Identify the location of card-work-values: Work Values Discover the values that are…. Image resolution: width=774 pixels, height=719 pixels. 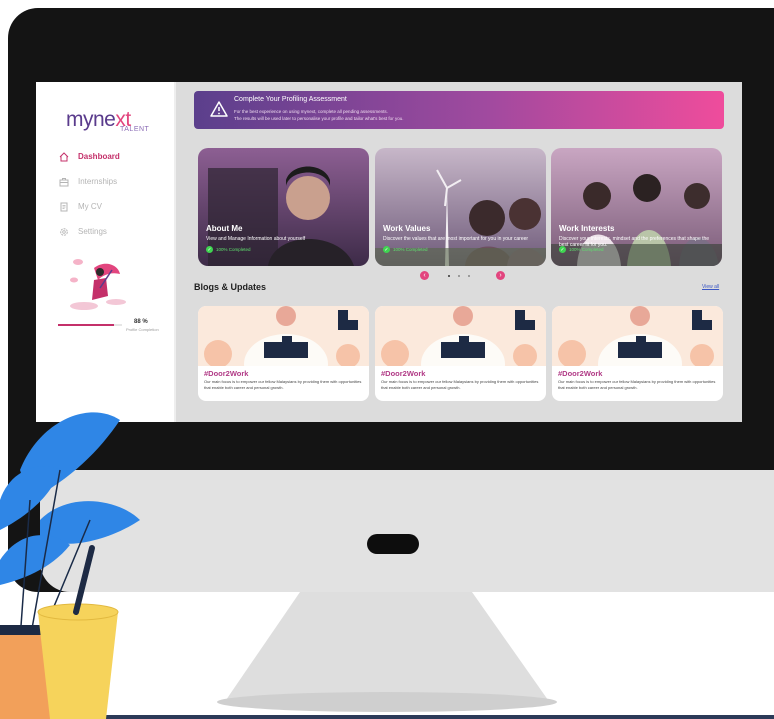
(460, 207).